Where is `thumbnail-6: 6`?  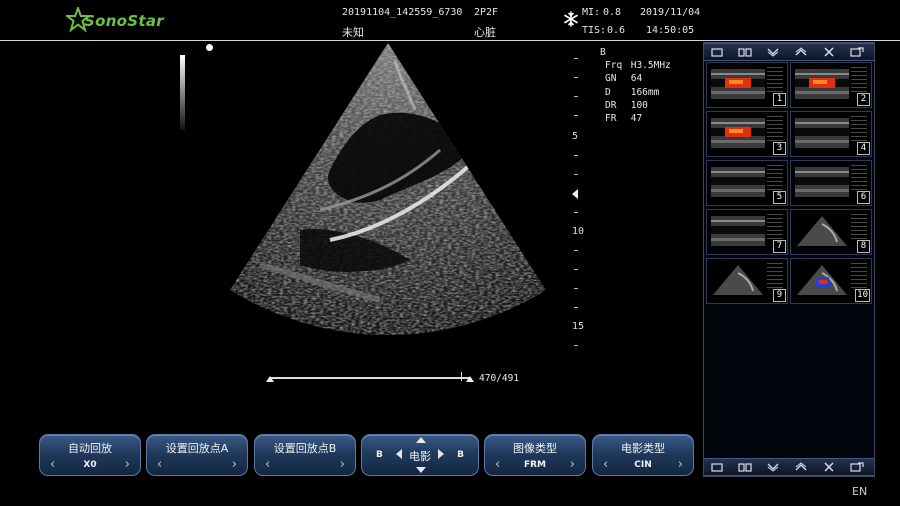
thumbnail-6: 6 is located at coordinates (831, 183).